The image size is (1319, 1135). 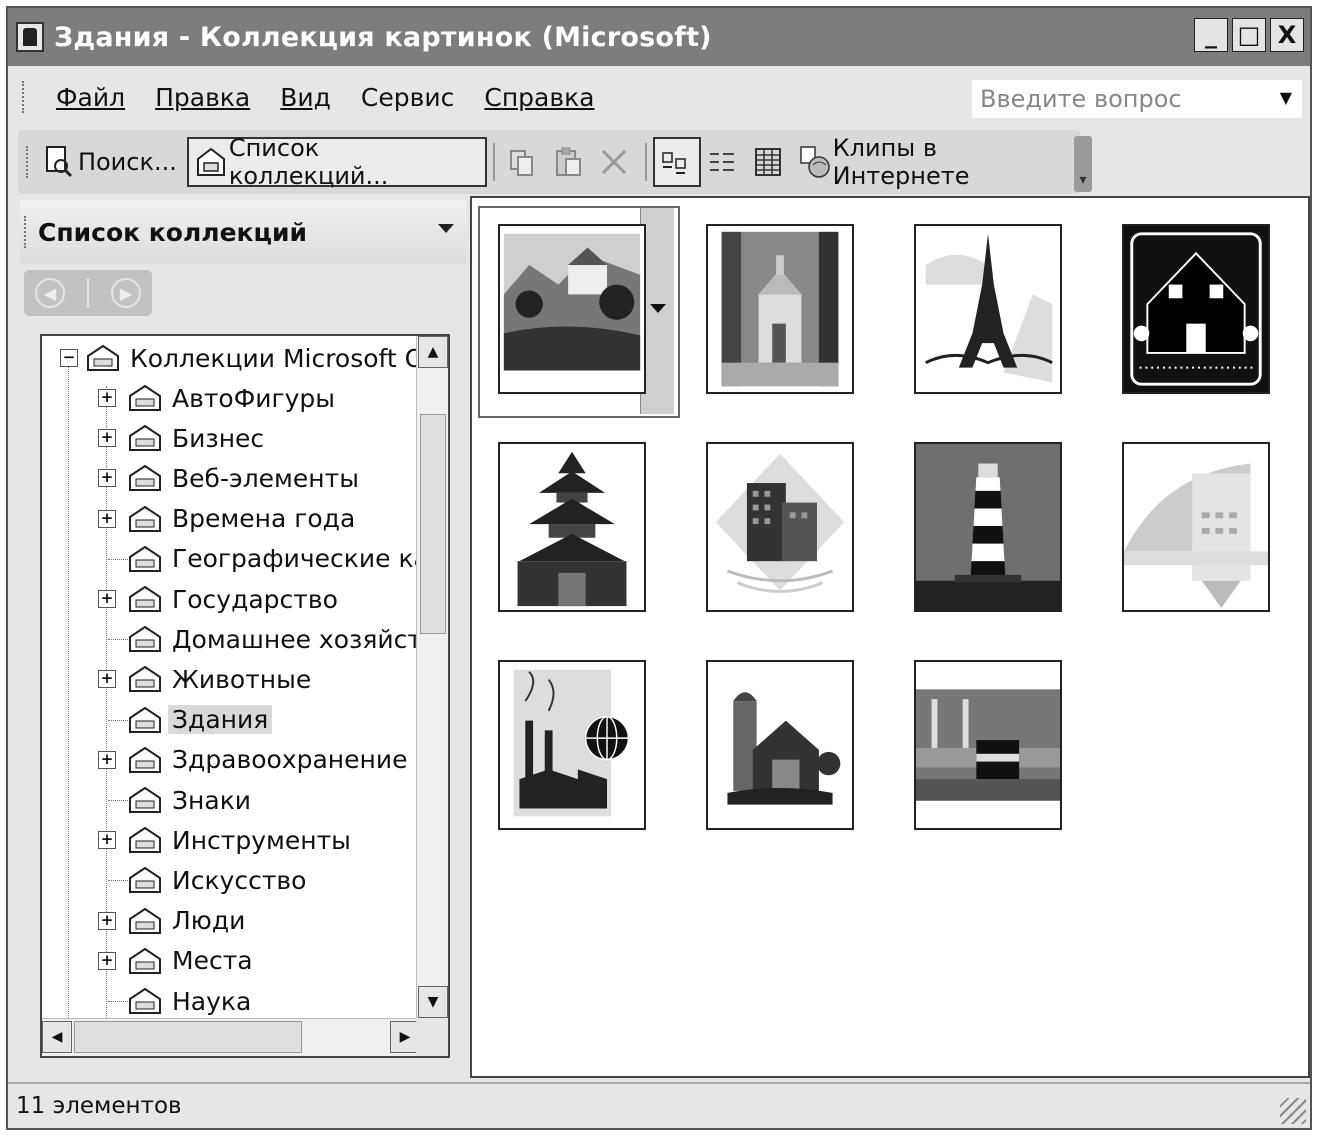 What do you see at coordinates (231, 1001) in the screenshot?
I see `tree-item: Наука` at bounding box center [231, 1001].